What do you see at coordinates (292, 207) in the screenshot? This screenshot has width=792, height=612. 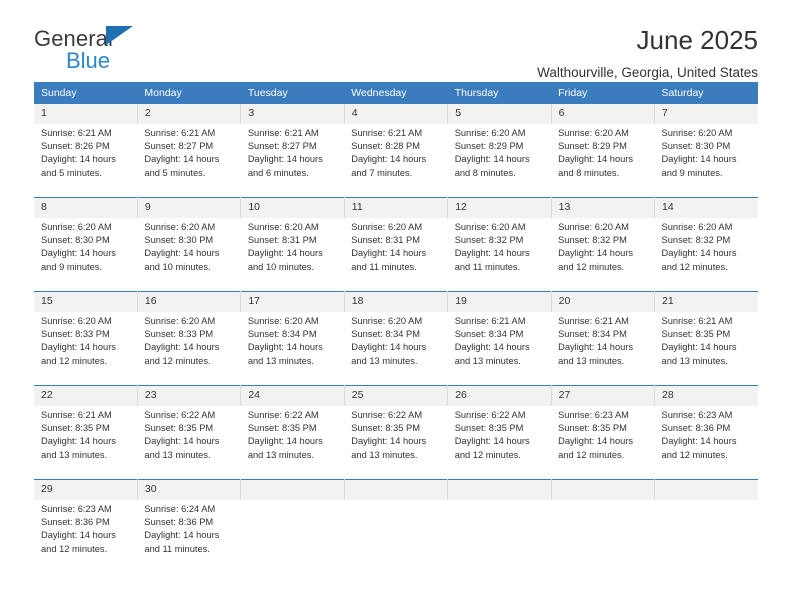 I see `day-number: 10` at bounding box center [292, 207].